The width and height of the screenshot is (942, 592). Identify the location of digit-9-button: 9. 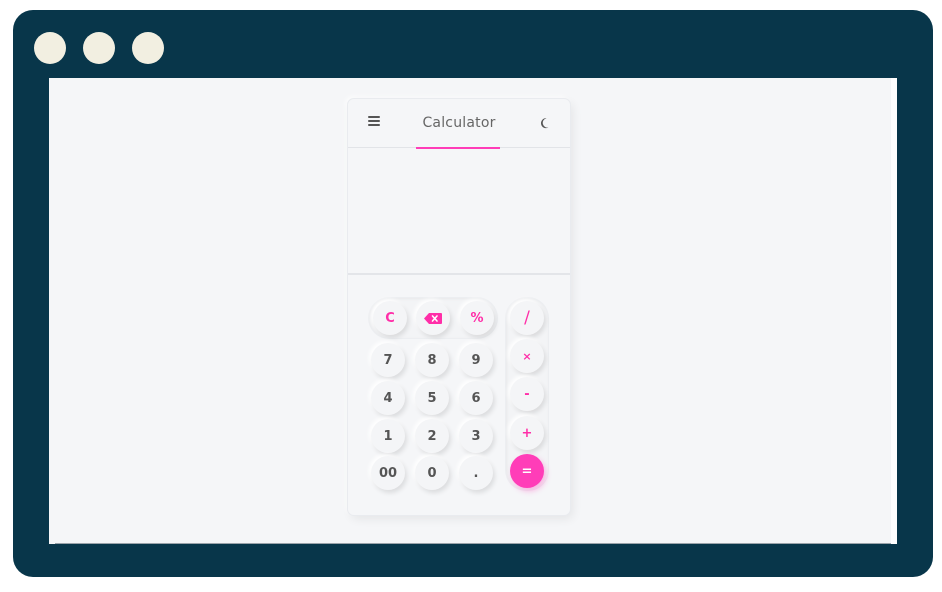
(476, 360).